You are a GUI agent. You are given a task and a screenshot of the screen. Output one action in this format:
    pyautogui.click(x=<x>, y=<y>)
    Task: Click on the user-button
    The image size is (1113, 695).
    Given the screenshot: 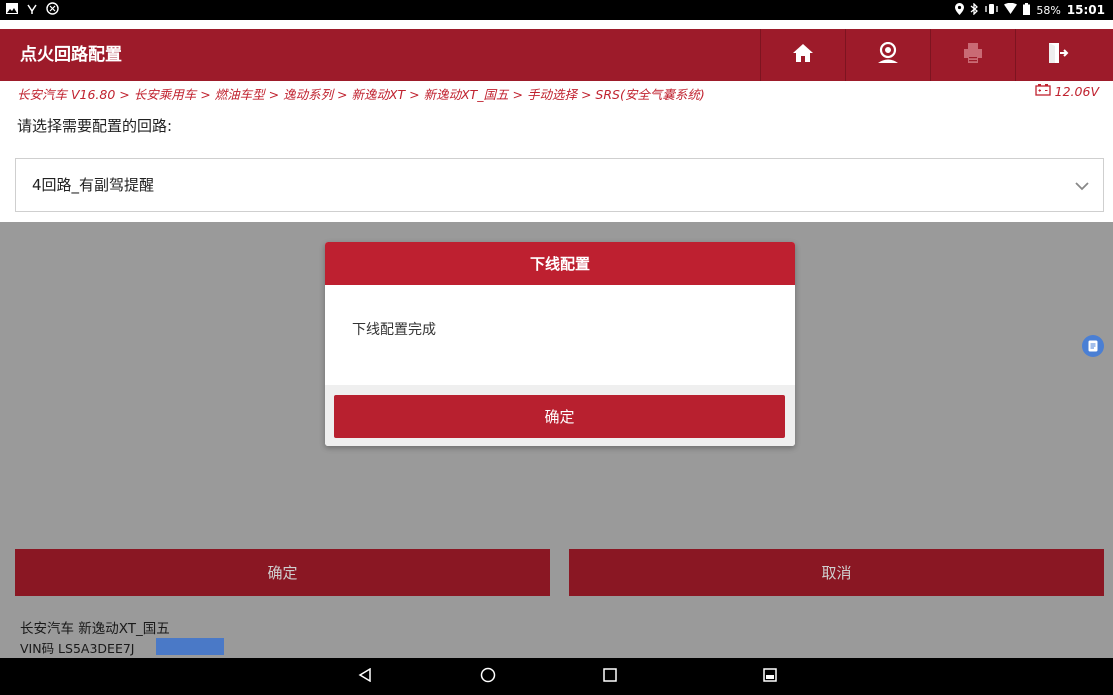 What is the action you would take?
    pyautogui.click(x=888, y=55)
    